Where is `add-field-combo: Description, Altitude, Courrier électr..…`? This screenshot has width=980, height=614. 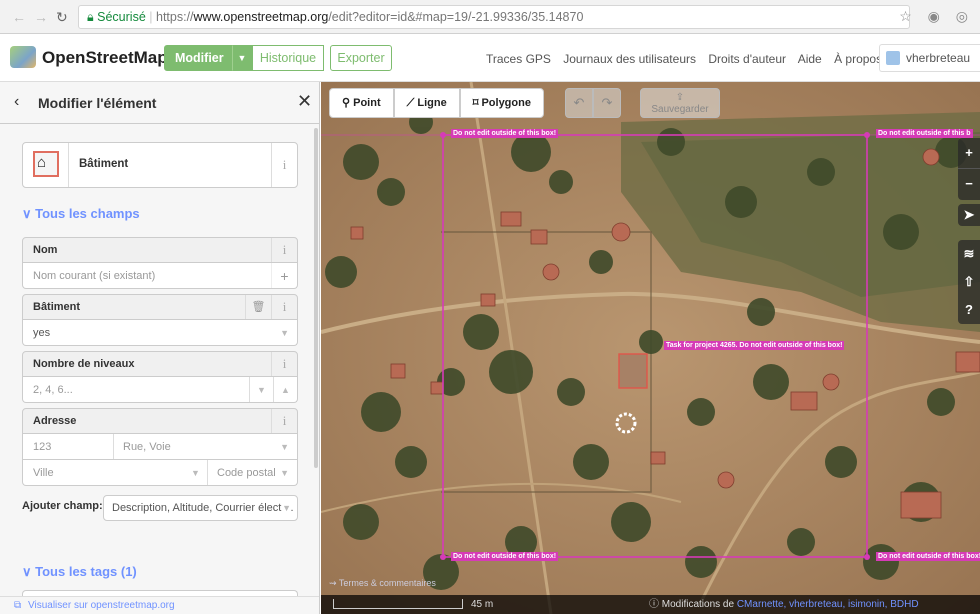 add-field-combo: Description, Altitude, Courrier électr..… is located at coordinates (200, 508).